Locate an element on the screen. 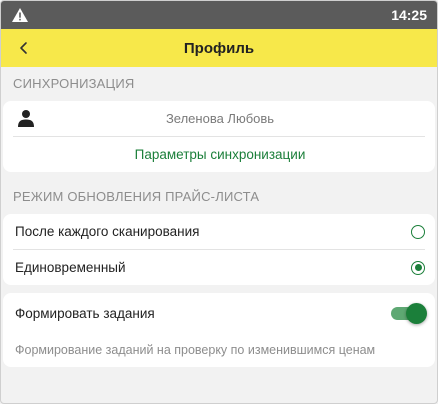  radio-button-selected is located at coordinates (418, 267).